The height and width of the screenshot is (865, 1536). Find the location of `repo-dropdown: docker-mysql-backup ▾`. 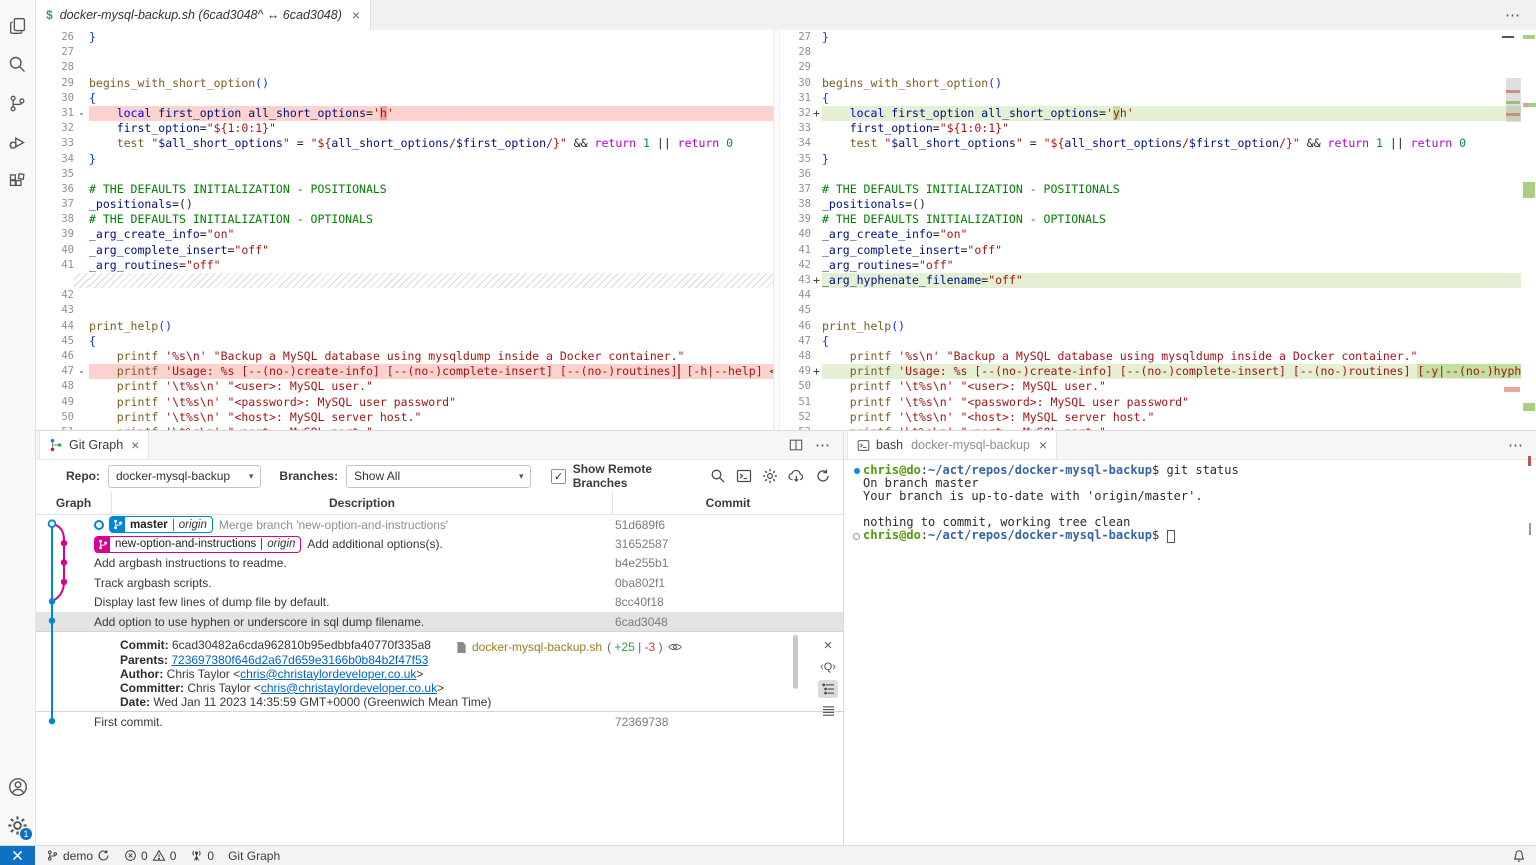

repo-dropdown: docker-mysql-backup ▾ is located at coordinates (185, 476).